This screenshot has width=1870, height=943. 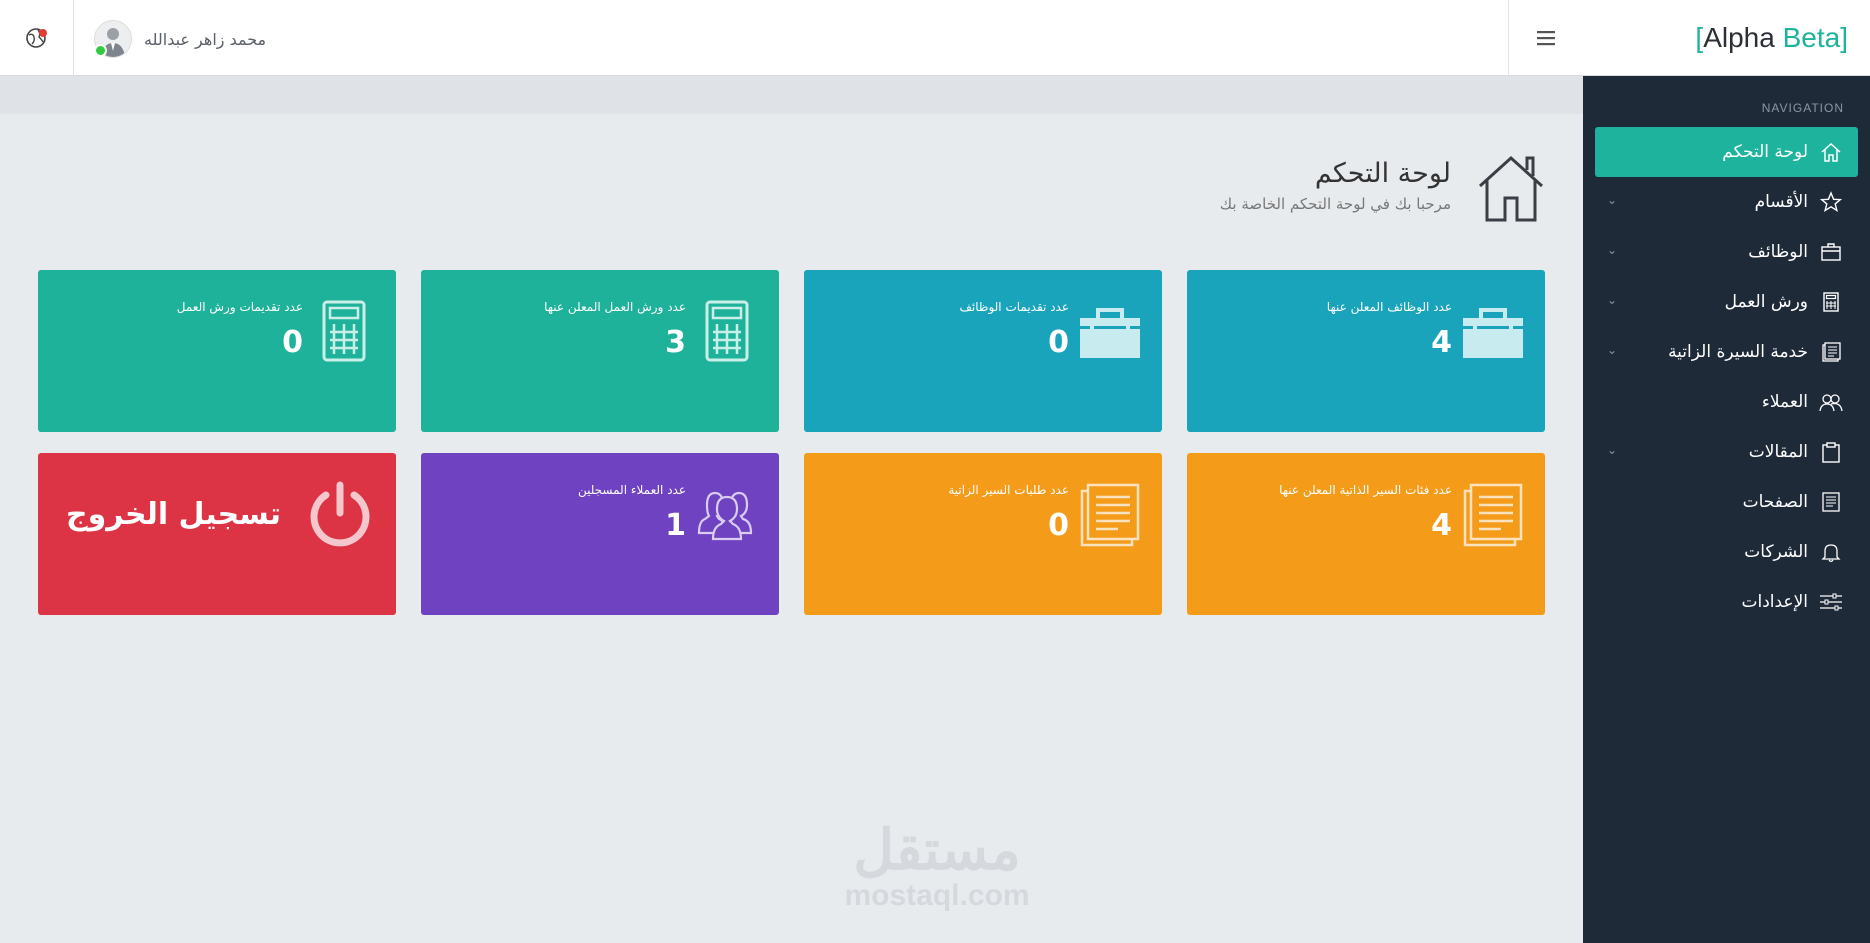 I want to click on nav-section-label: NAVIGATION, so click(x=1802, y=108).